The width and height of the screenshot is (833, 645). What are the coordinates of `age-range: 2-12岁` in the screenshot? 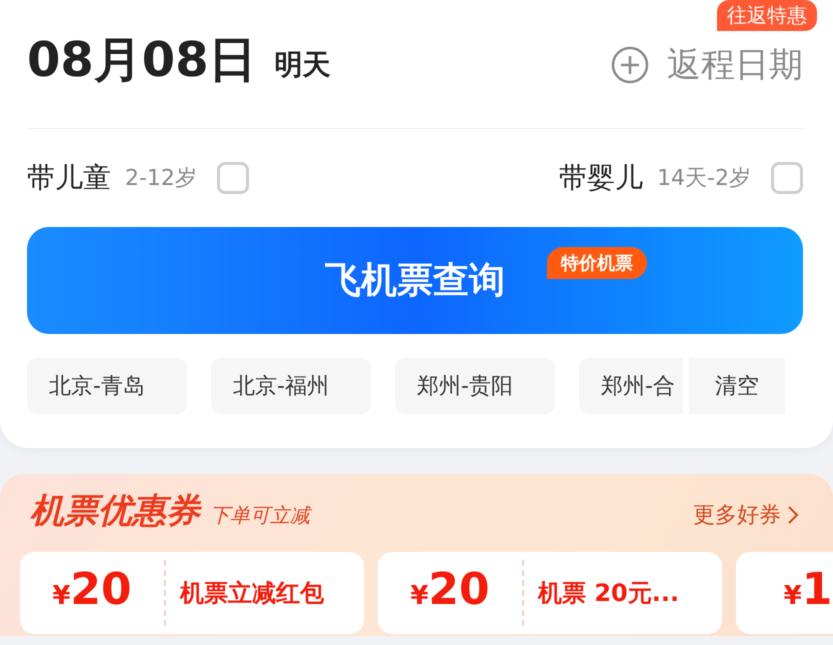 It's located at (161, 179).